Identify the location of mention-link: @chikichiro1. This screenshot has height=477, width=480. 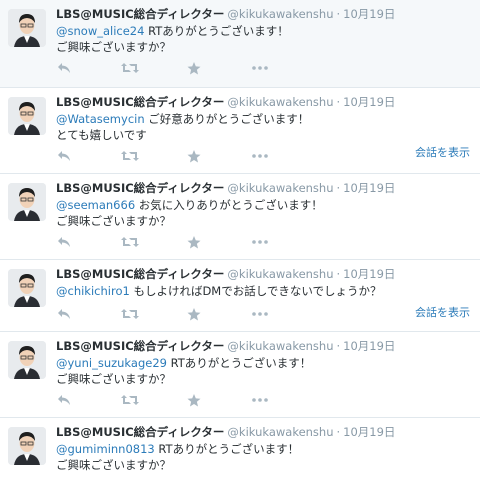
(93, 291).